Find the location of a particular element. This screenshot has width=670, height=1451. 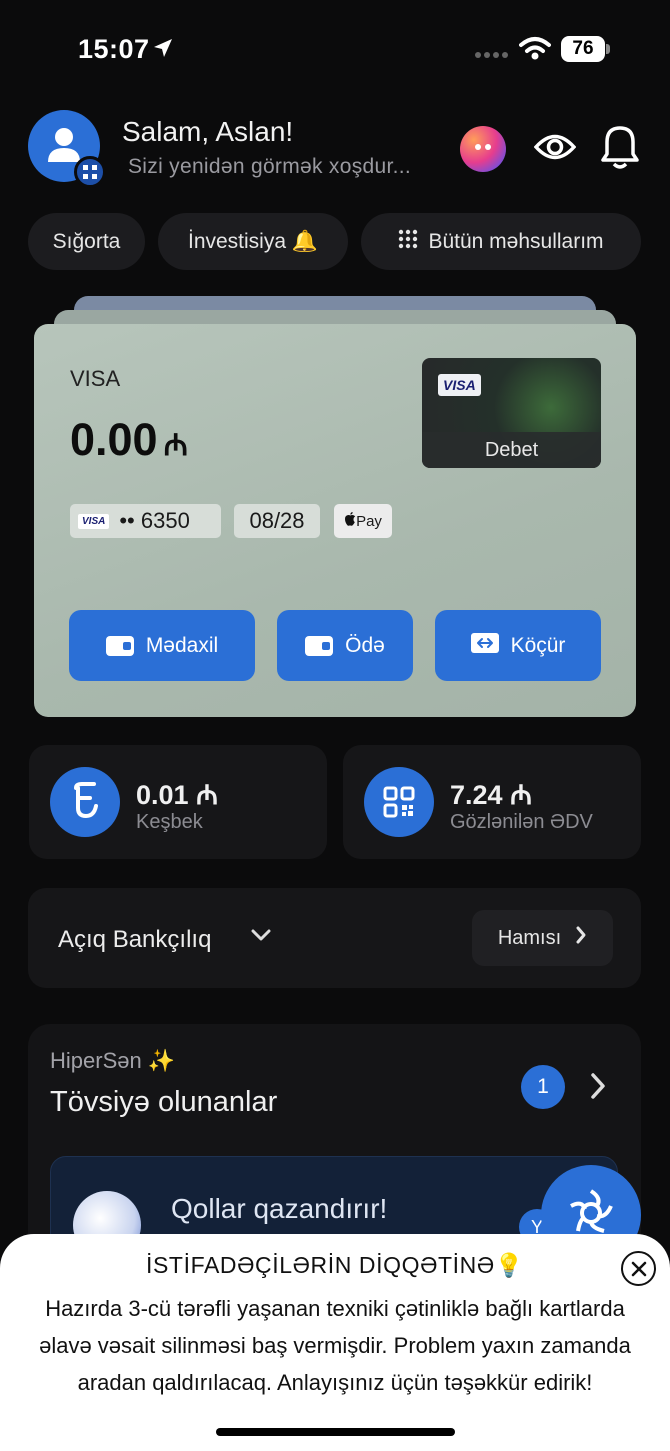

close-icon is located at coordinates (638, 1268).